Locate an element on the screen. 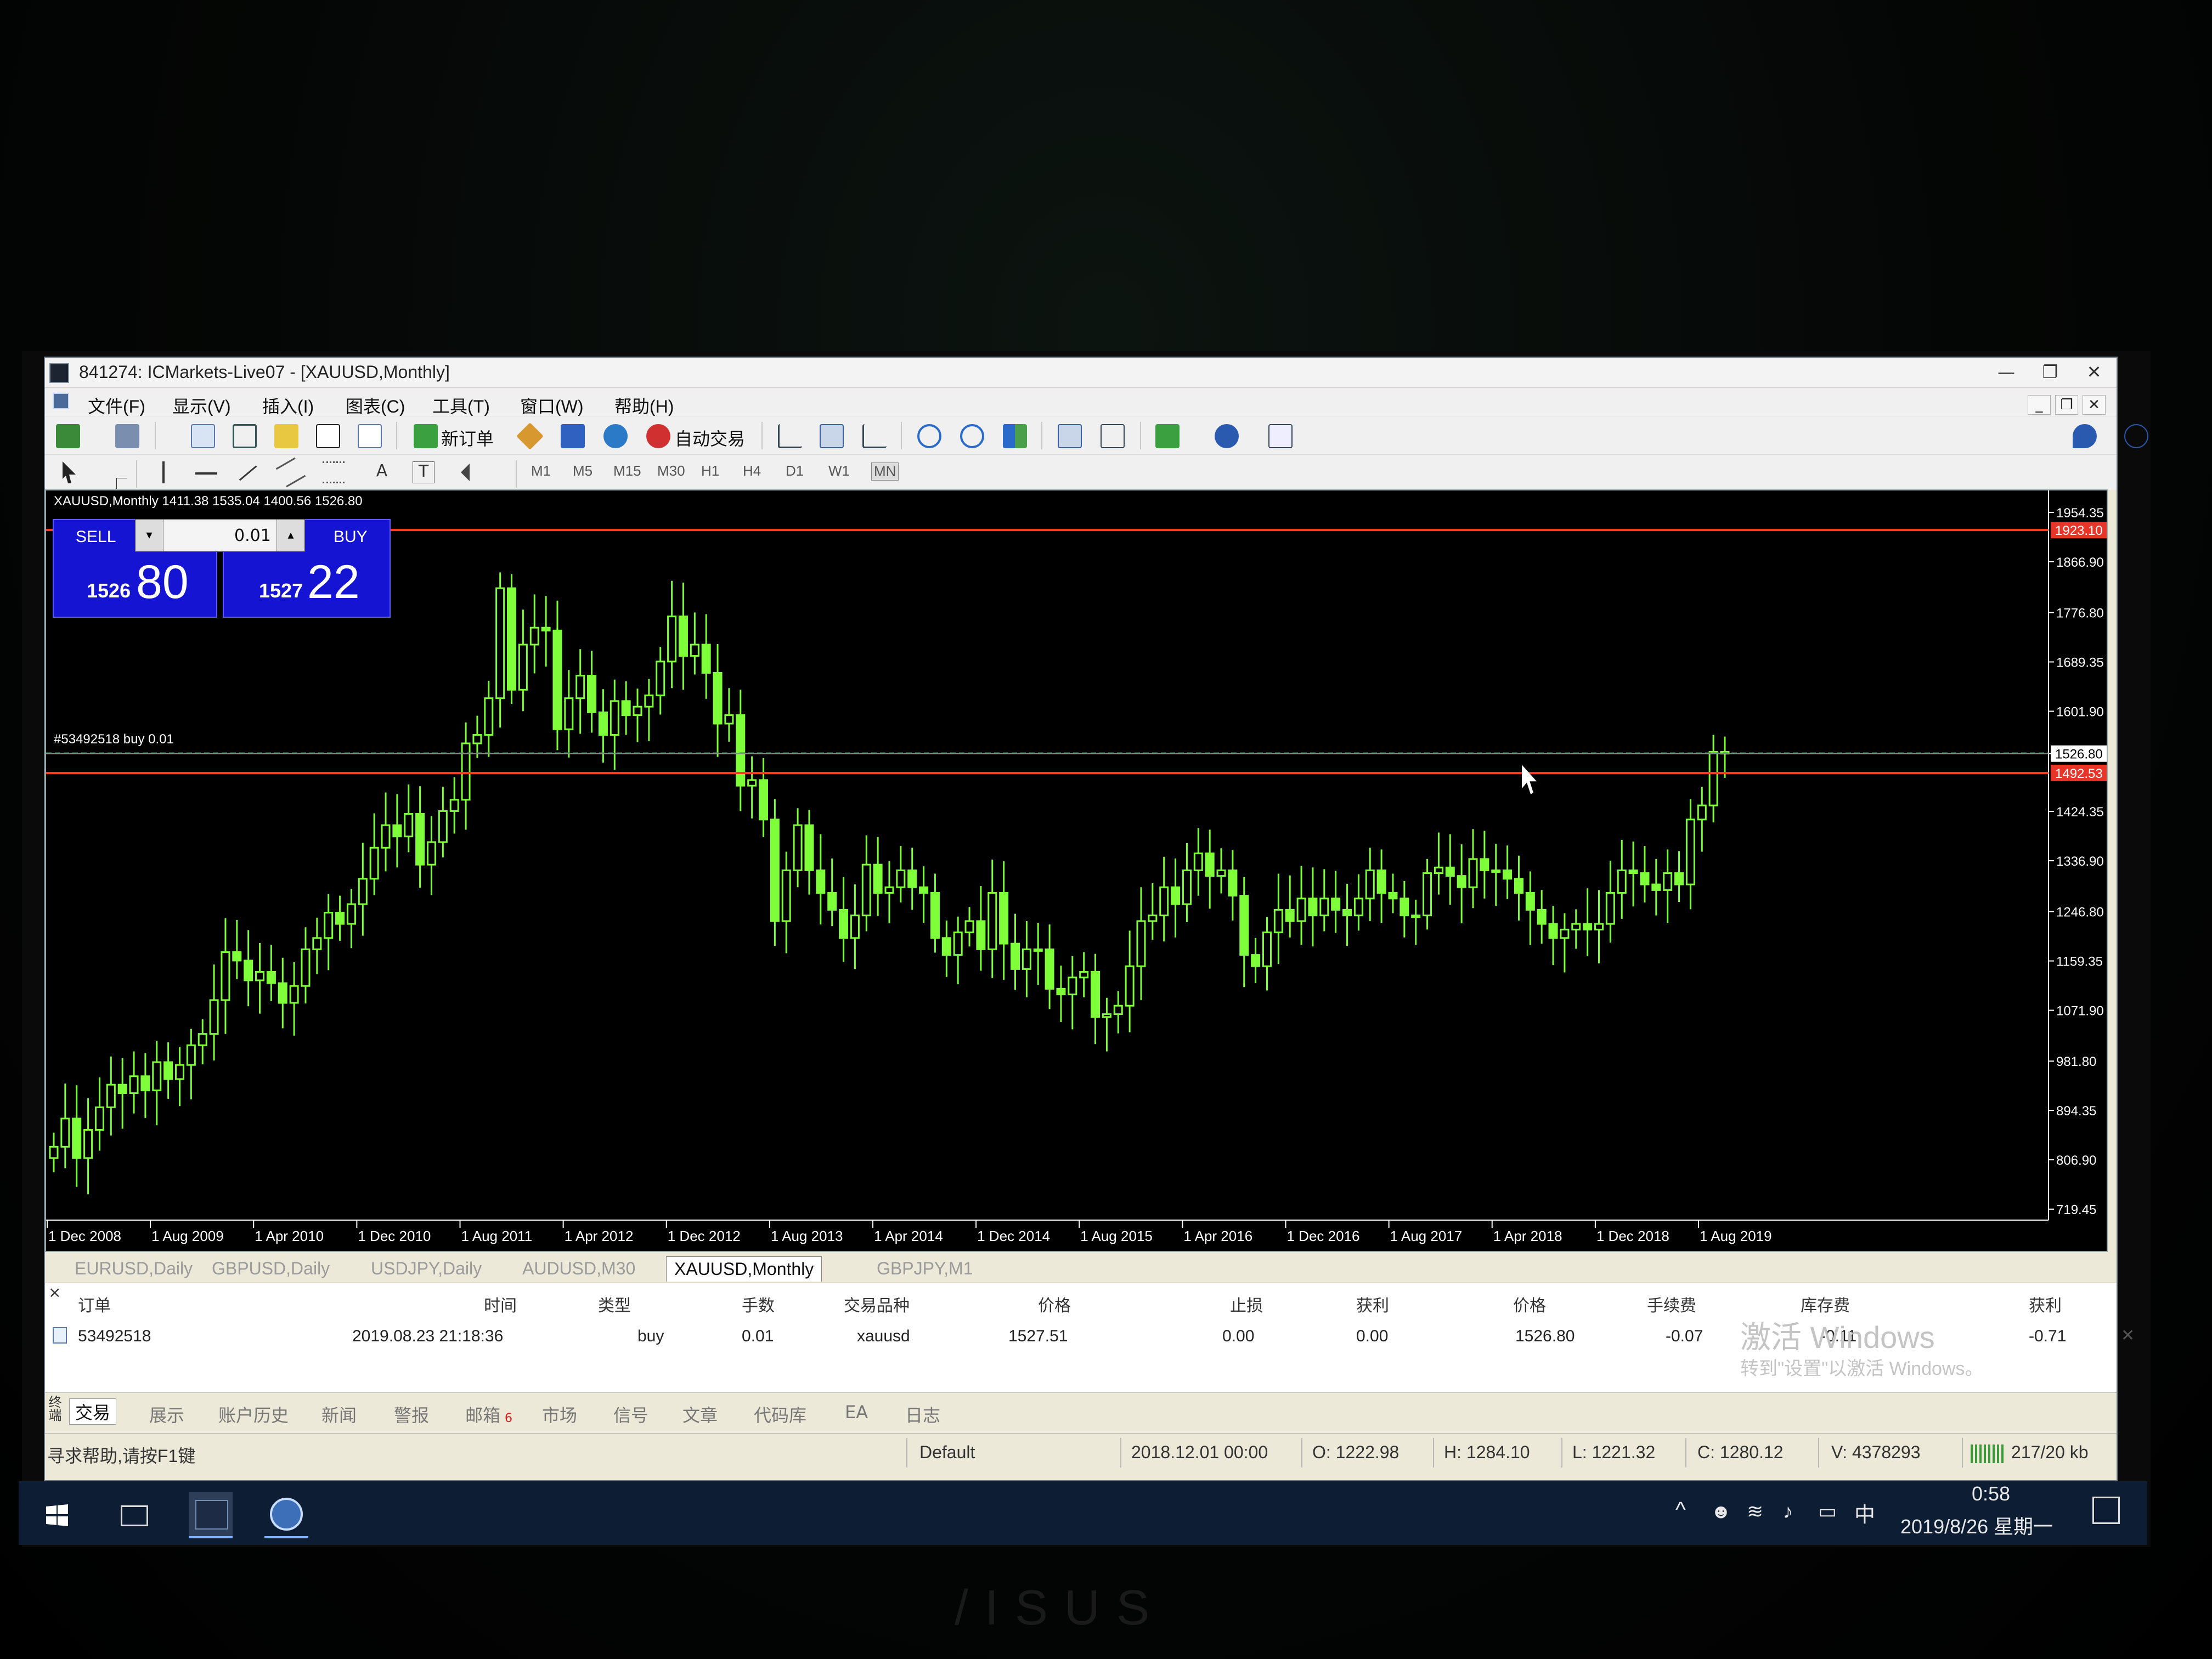 The image size is (2212, 1659). mdi-minimize-button: _ is located at coordinates (2040, 405).